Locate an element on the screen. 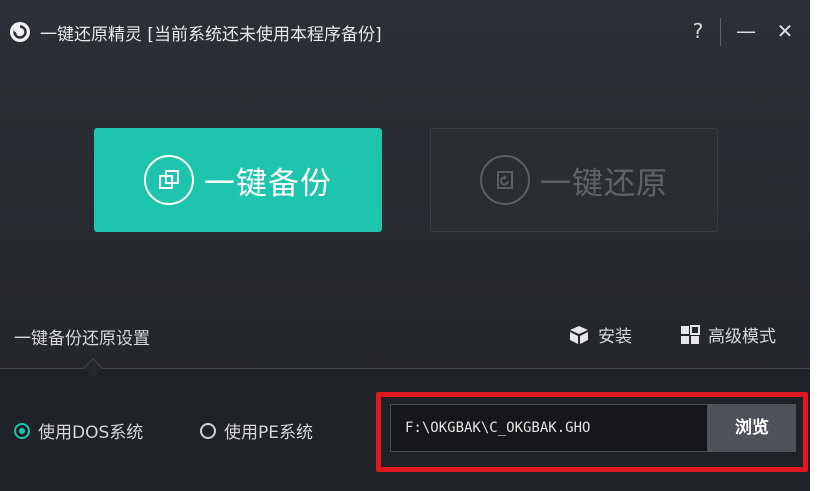 This screenshot has width=829, height=491. install-box-icon is located at coordinates (579, 335).